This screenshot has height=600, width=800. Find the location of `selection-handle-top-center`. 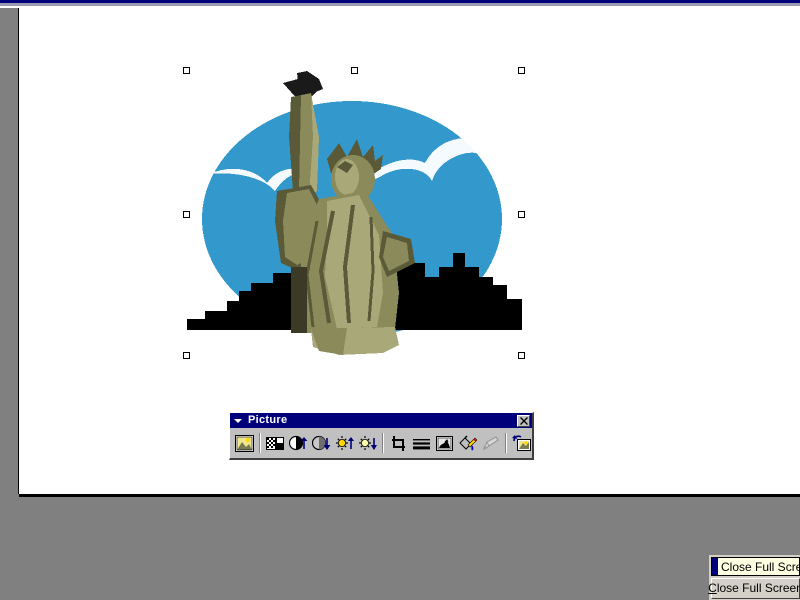

selection-handle-top-center is located at coordinates (354, 70).